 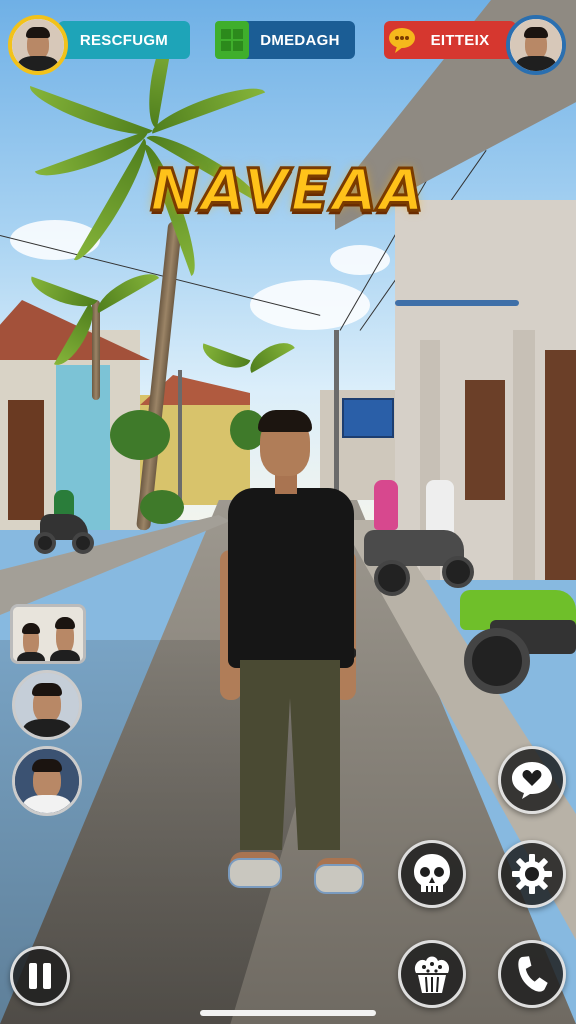 I want to click on home-indicator, so click(x=288, y=1013).